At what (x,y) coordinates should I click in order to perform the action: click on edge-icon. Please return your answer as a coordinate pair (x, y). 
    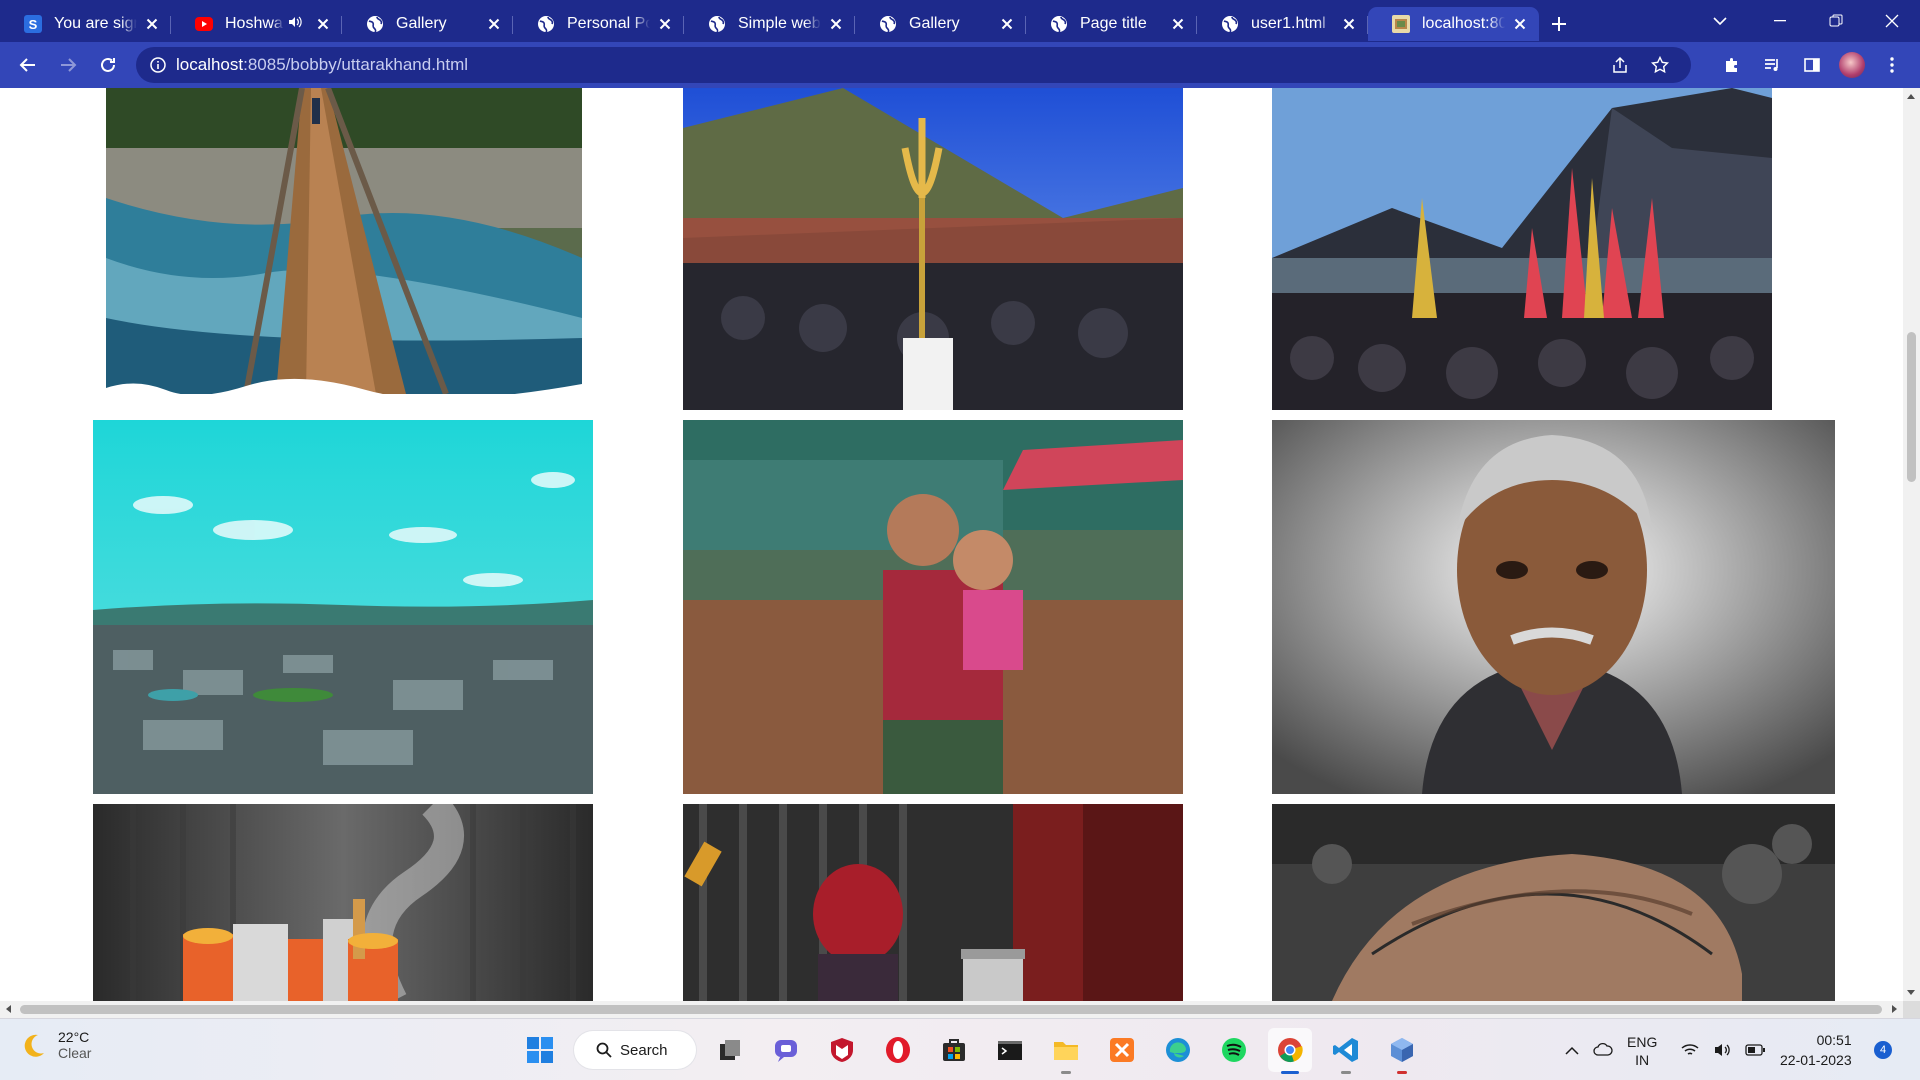
    Looking at the image, I should click on (1178, 1050).